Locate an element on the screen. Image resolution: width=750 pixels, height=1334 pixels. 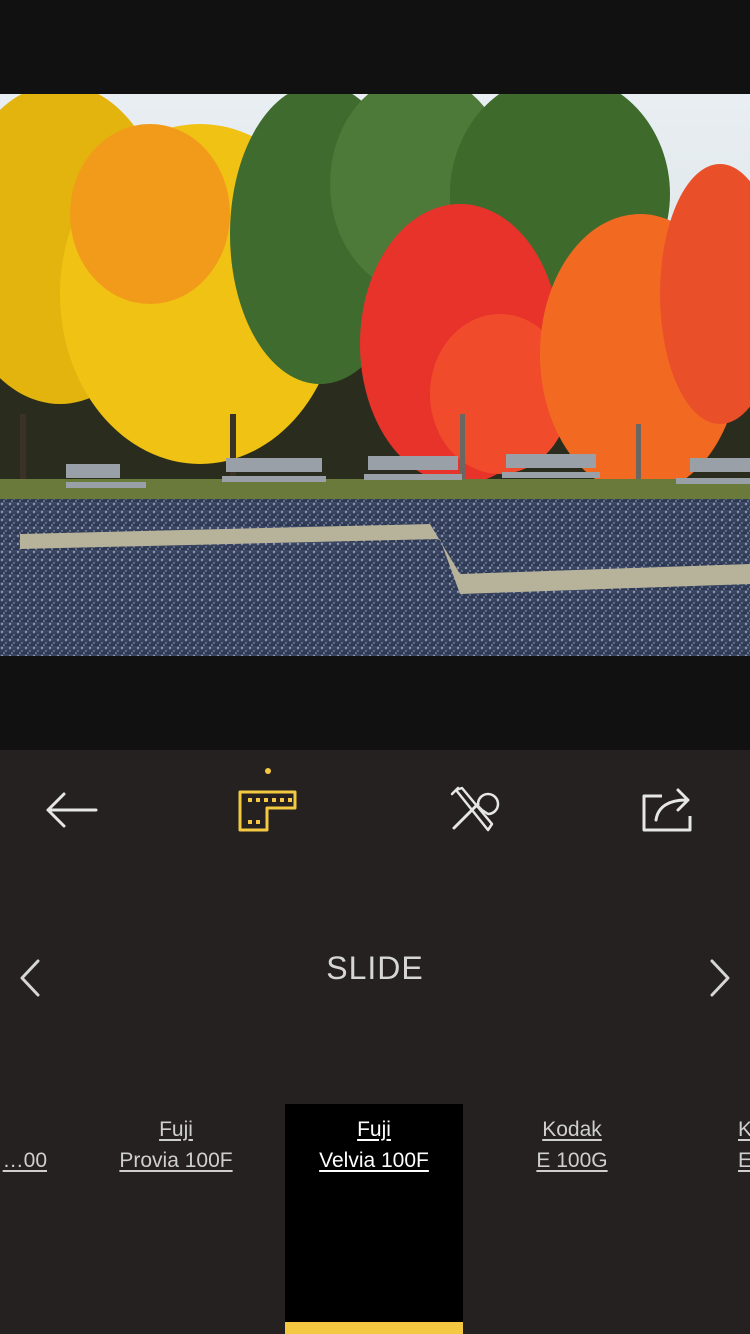
film-item: Fuji Provia 100F is located at coordinates (176, 1219).